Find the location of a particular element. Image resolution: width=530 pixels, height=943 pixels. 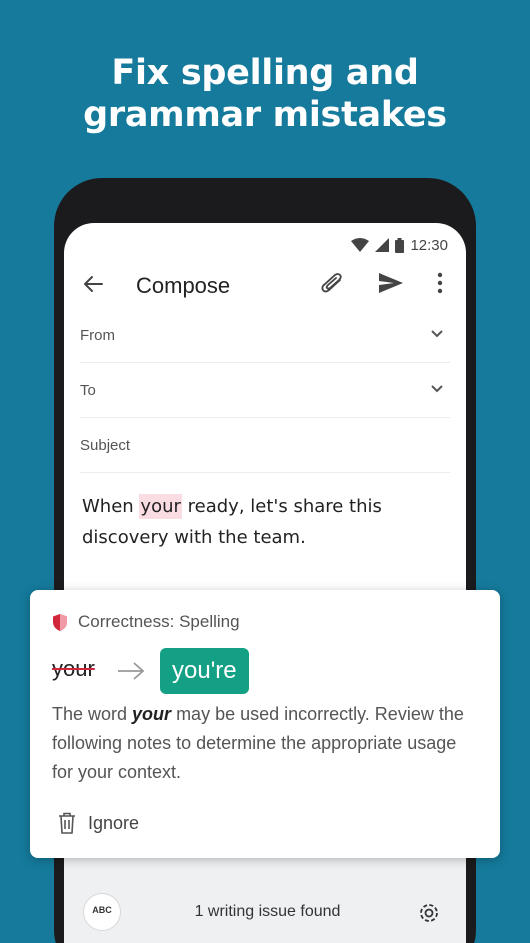

battery-icon is located at coordinates (400, 245).